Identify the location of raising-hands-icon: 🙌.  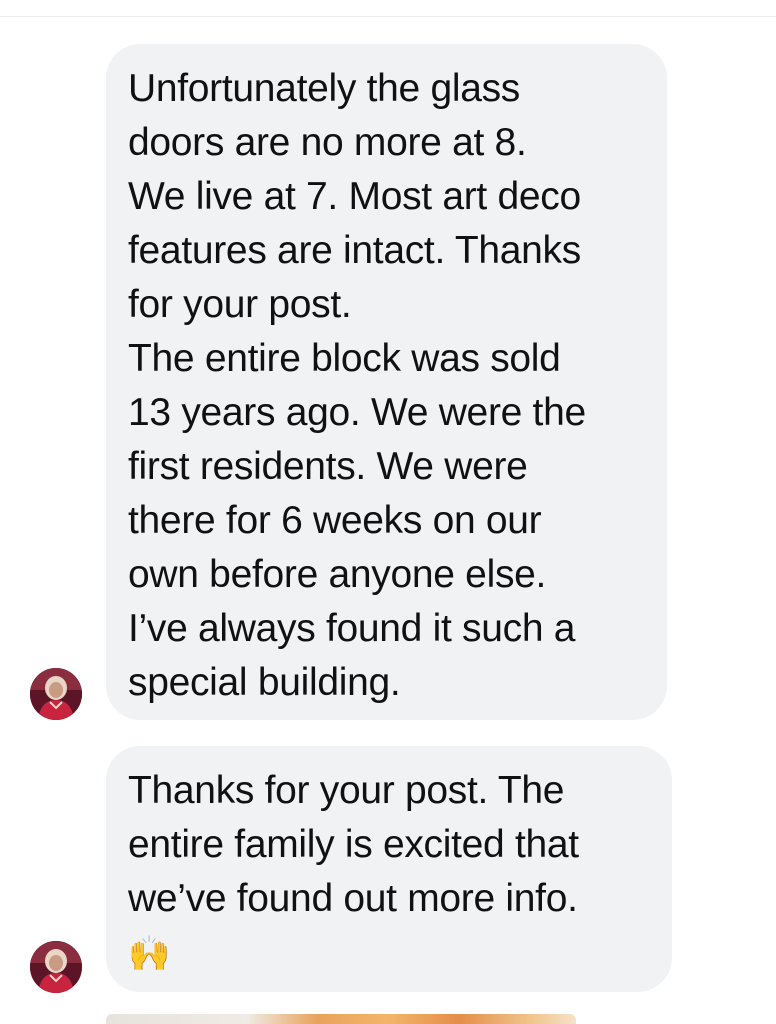
(149, 954).